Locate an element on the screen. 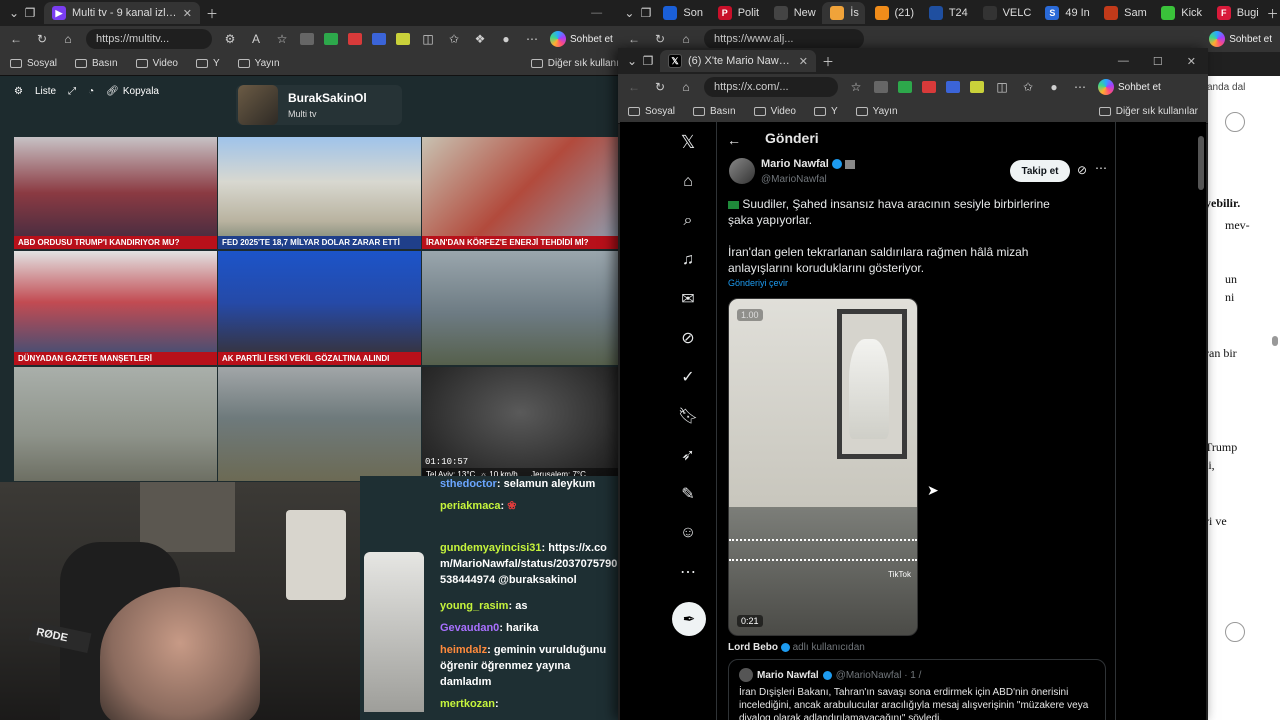  fullscreen-button: ⤢ is located at coordinates (72, 91).